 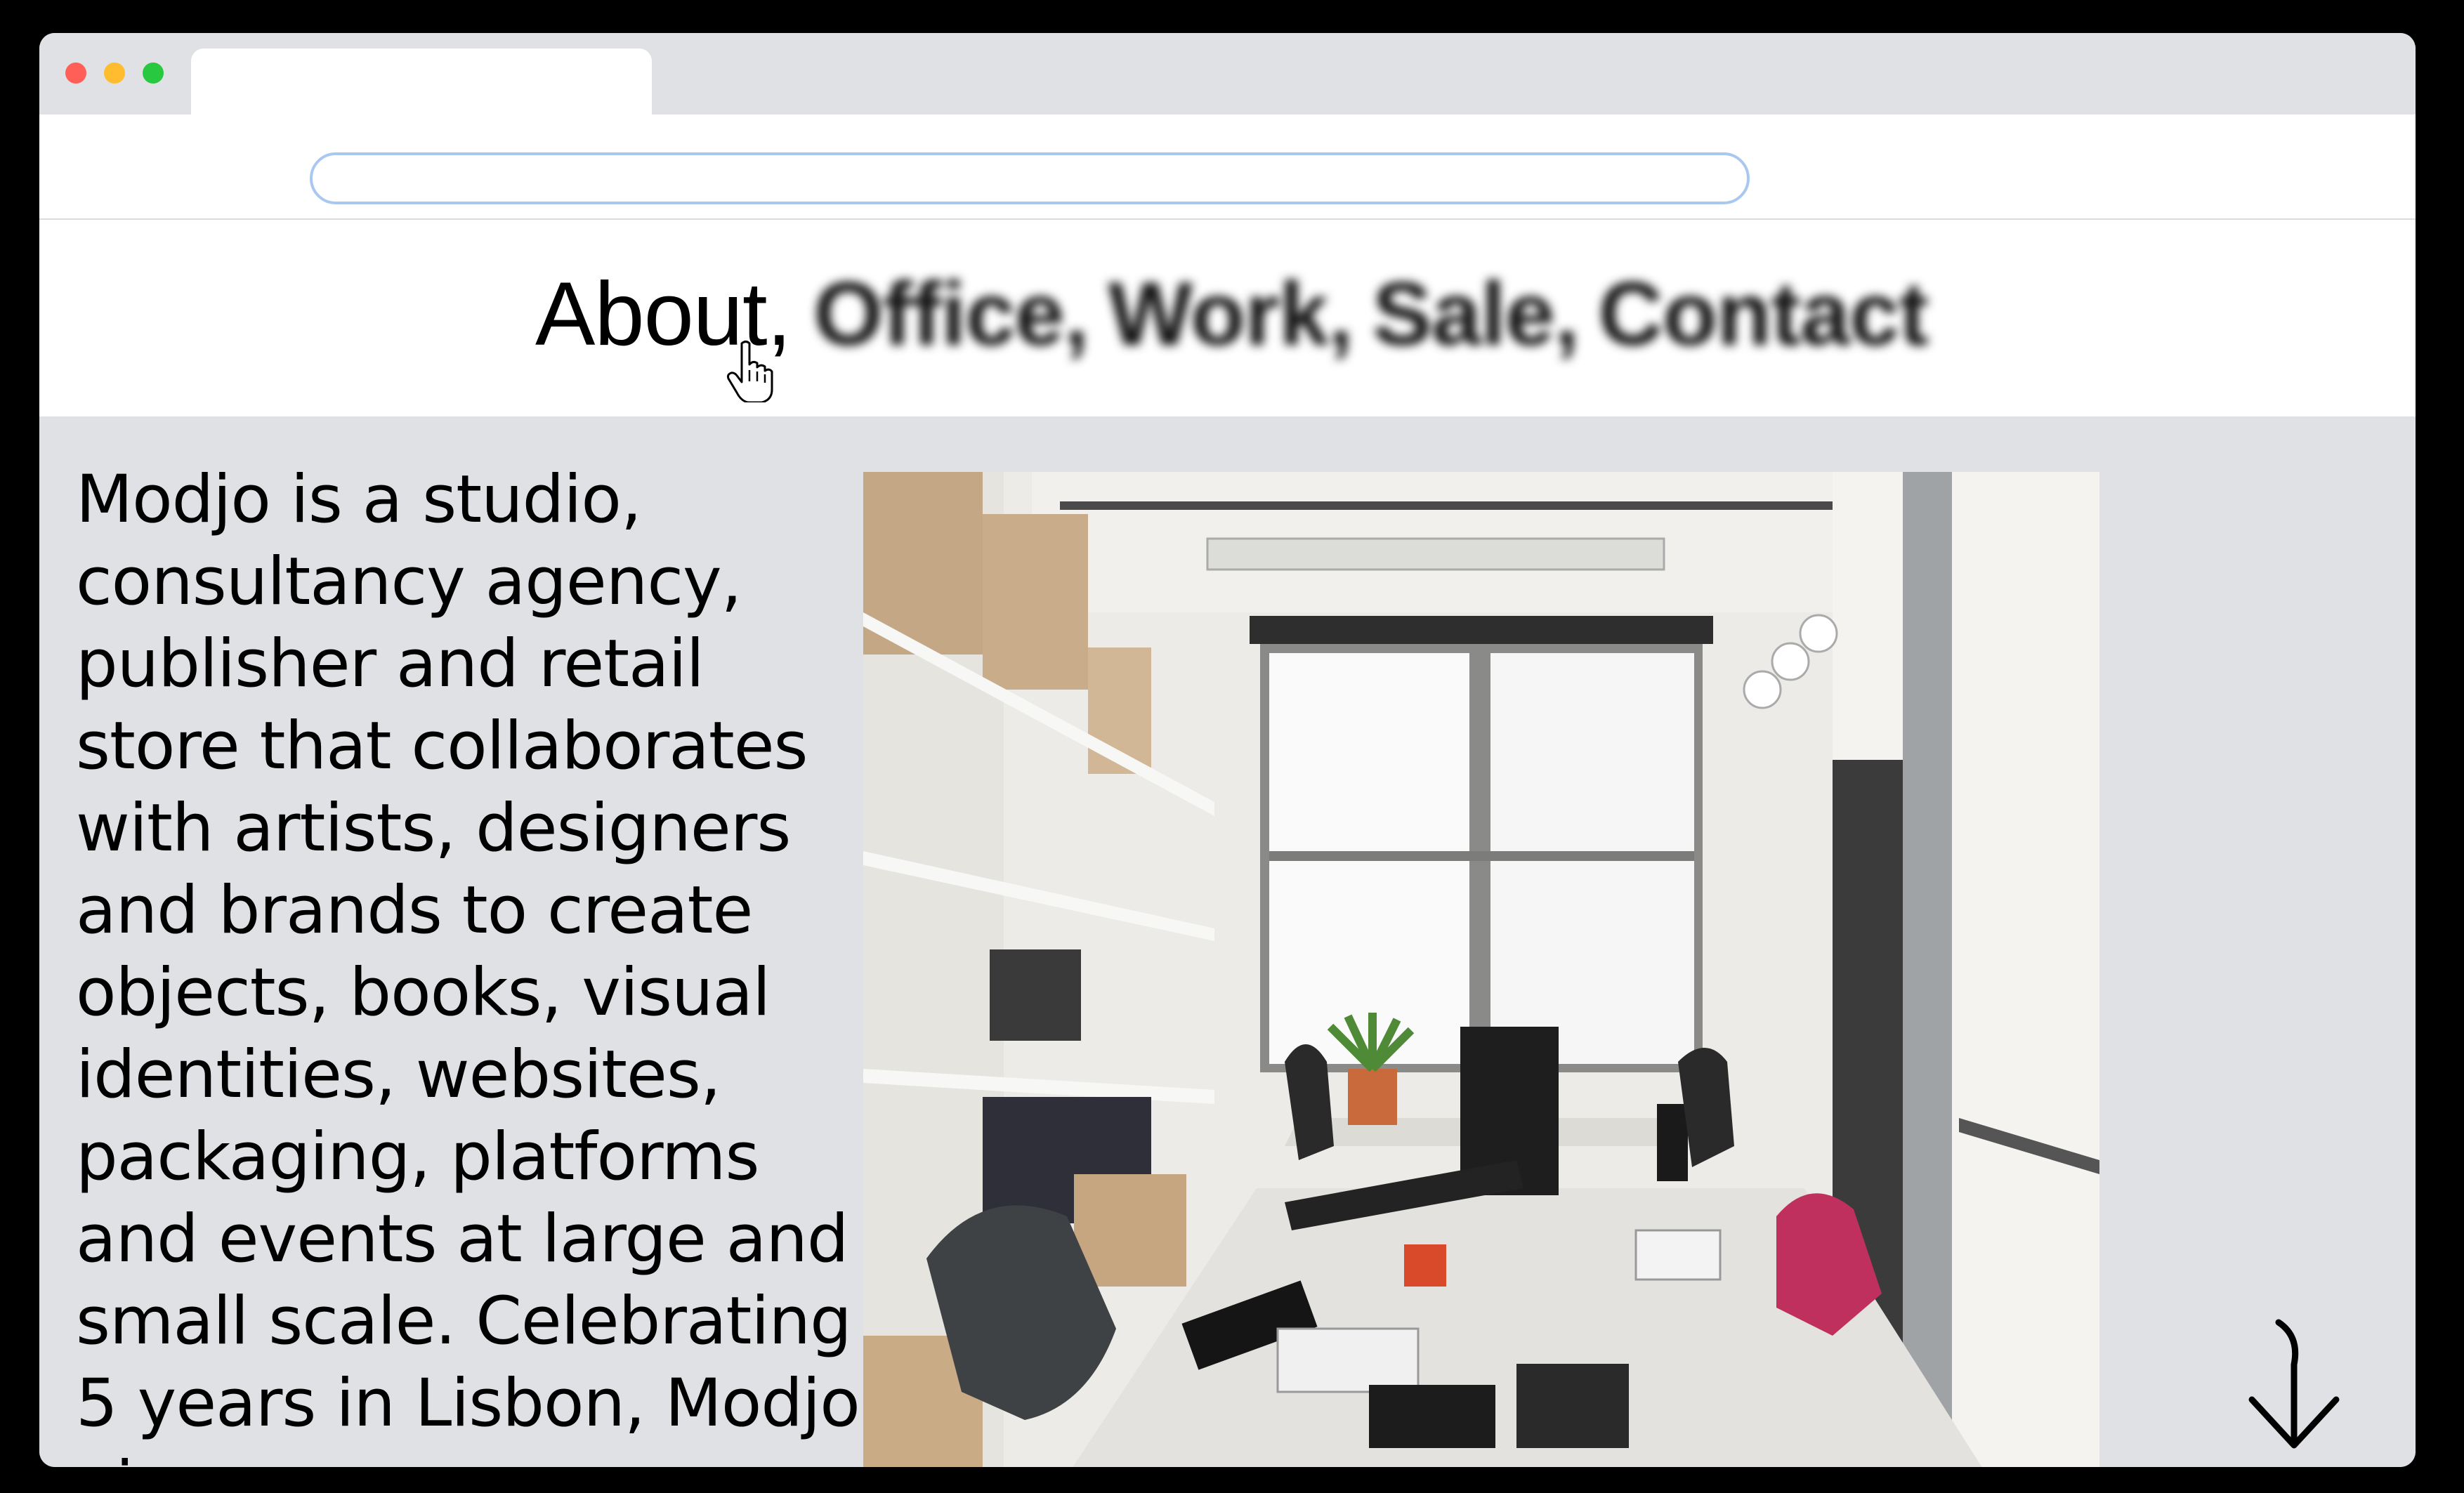 I want to click on arrow-down-icon, so click(x=2294, y=1385).